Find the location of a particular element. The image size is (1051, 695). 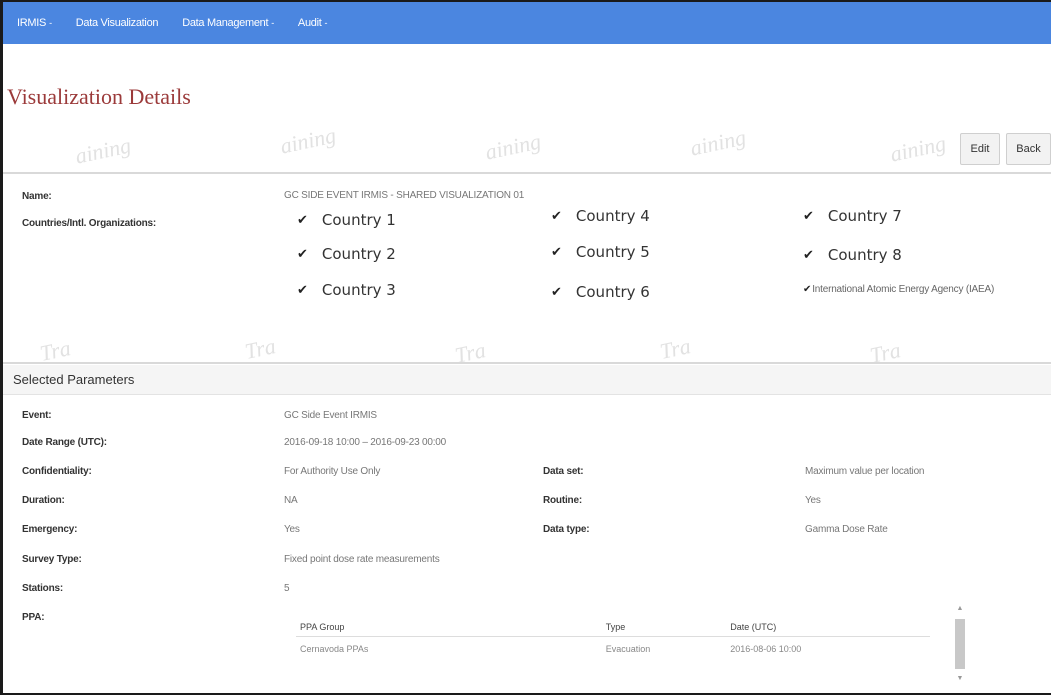

nav-audit-menu: Audit - is located at coordinates (312, 23).